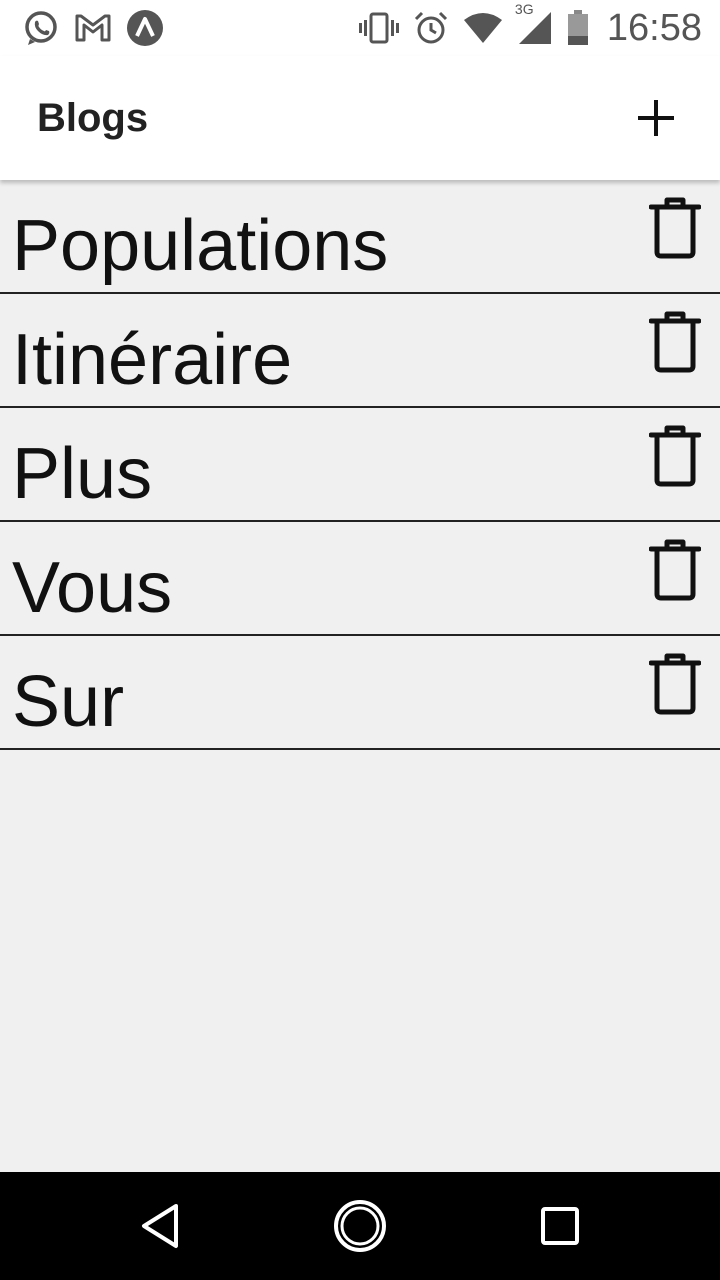 The image size is (720, 1280). Describe the element at coordinates (82, 474) in the screenshot. I see `blog-title: Plus` at that location.